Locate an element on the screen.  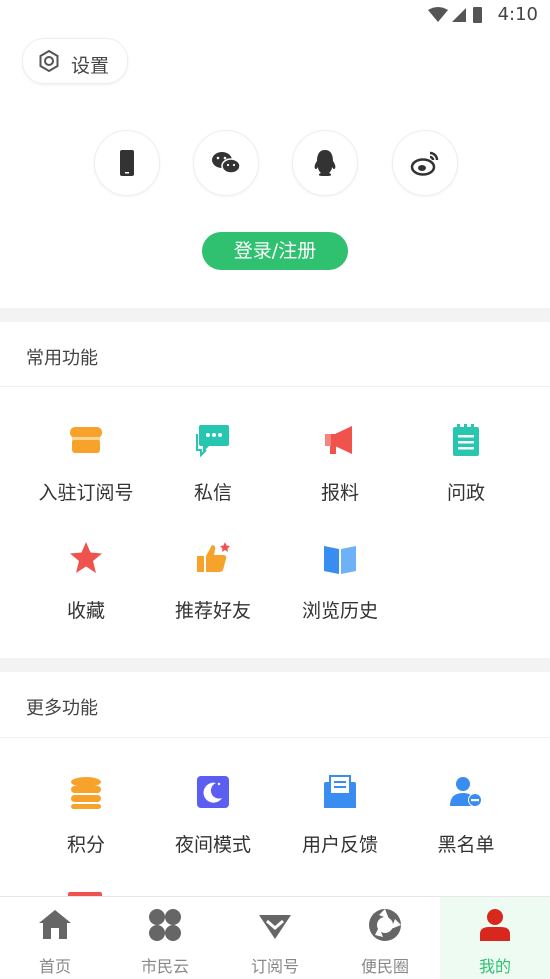
tab-convenience-circle-label: 便民圈 is located at coordinates (384, 966).